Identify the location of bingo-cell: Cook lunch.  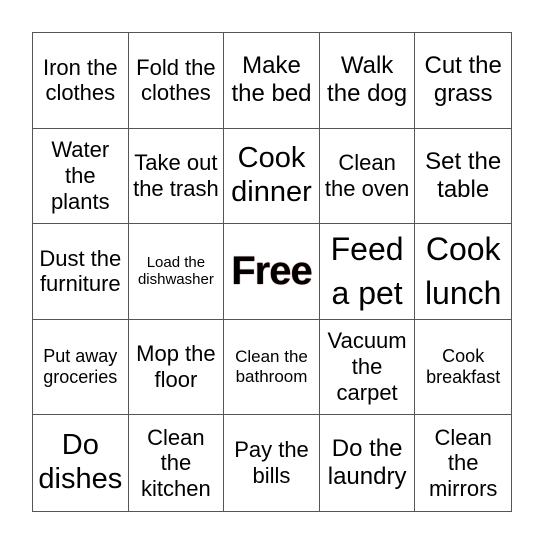
(463, 272).